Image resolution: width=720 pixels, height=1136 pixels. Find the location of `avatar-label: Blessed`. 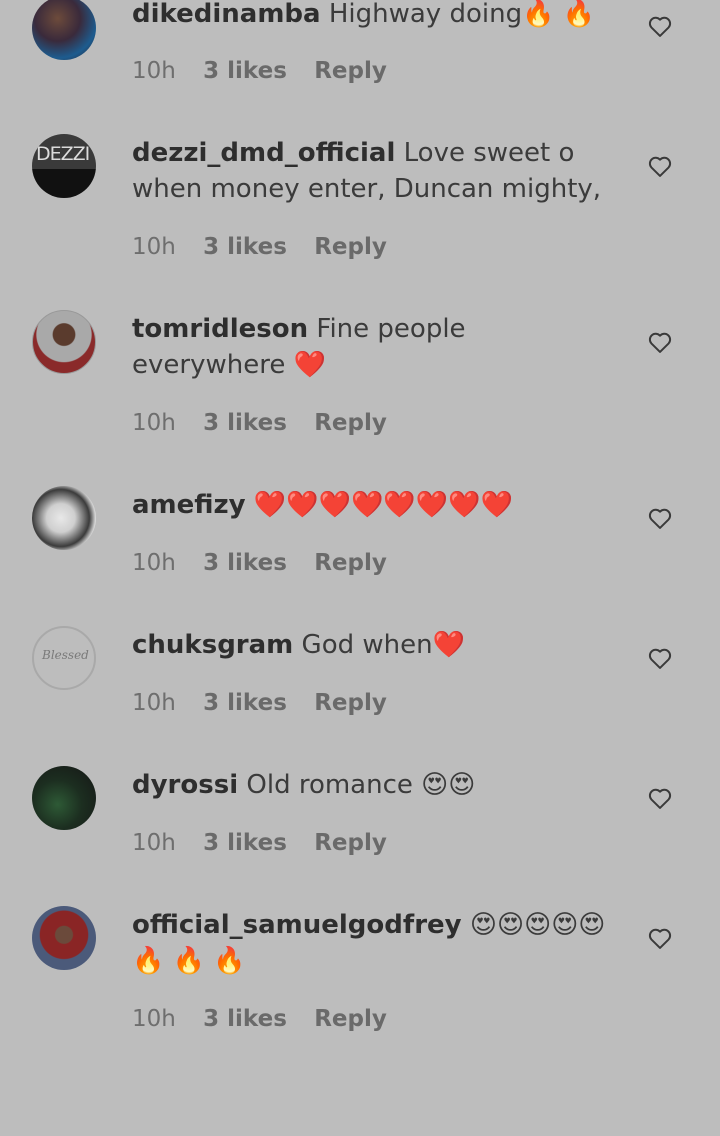

avatar-label: Blessed is located at coordinates (65, 655).